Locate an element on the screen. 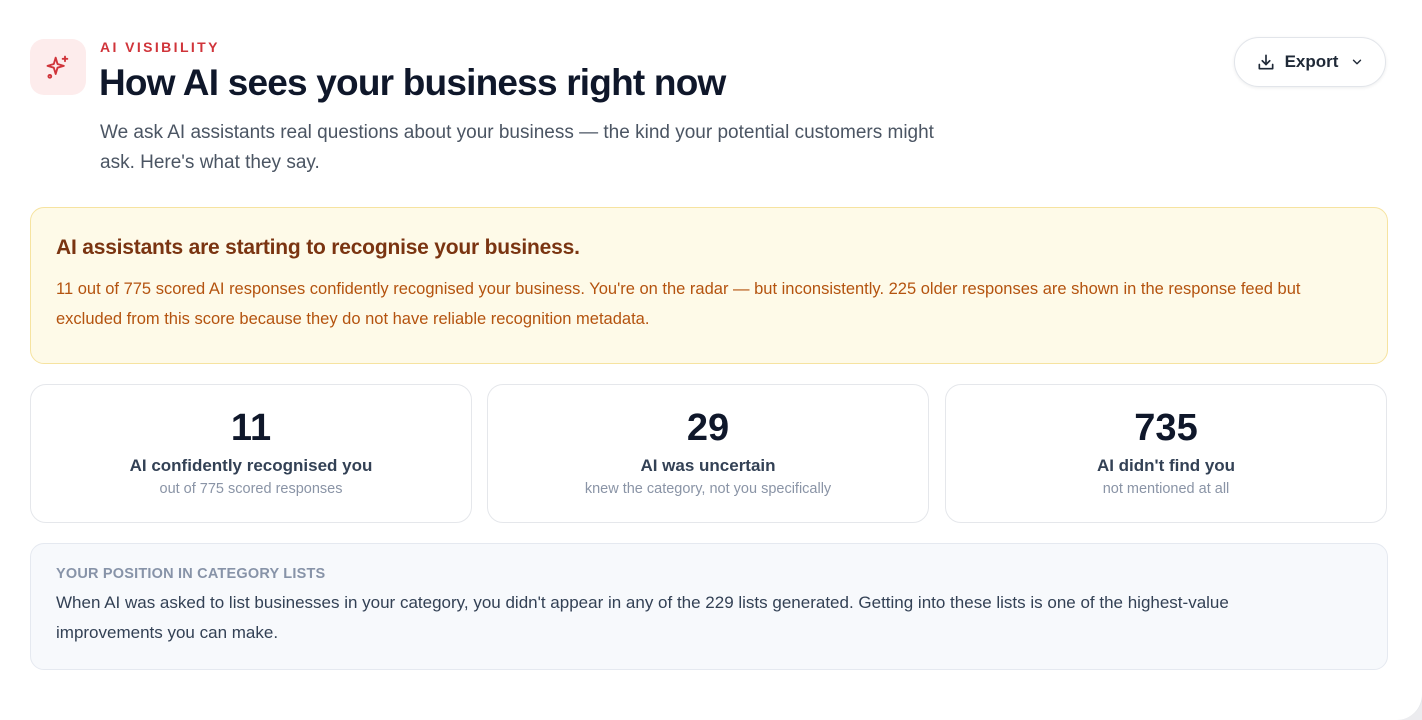  position-heading: YOUR POSITION IN CATEGORY LISTS is located at coordinates (191, 574).